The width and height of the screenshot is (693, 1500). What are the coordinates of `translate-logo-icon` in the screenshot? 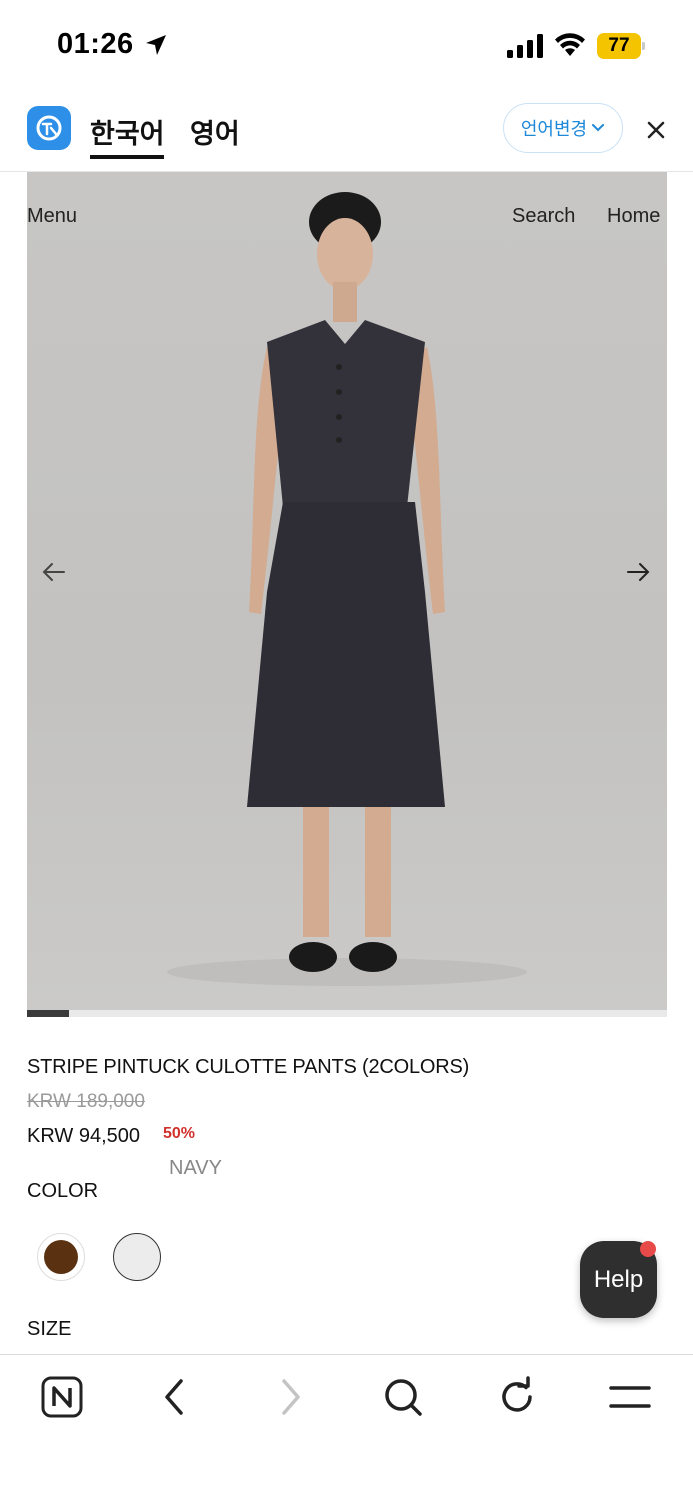 It's located at (49, 128).